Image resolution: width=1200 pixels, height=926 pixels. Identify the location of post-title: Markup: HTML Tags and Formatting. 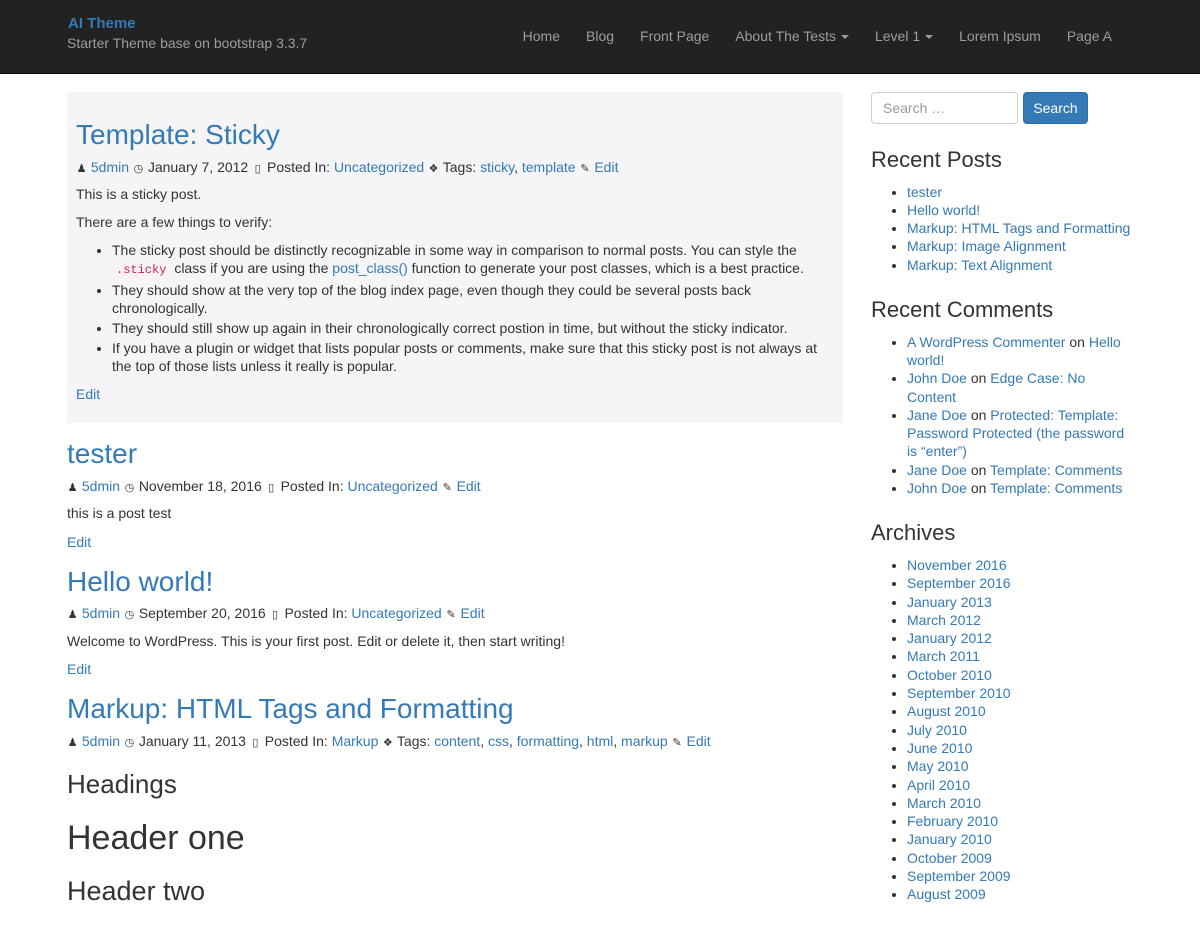
(455, 709).